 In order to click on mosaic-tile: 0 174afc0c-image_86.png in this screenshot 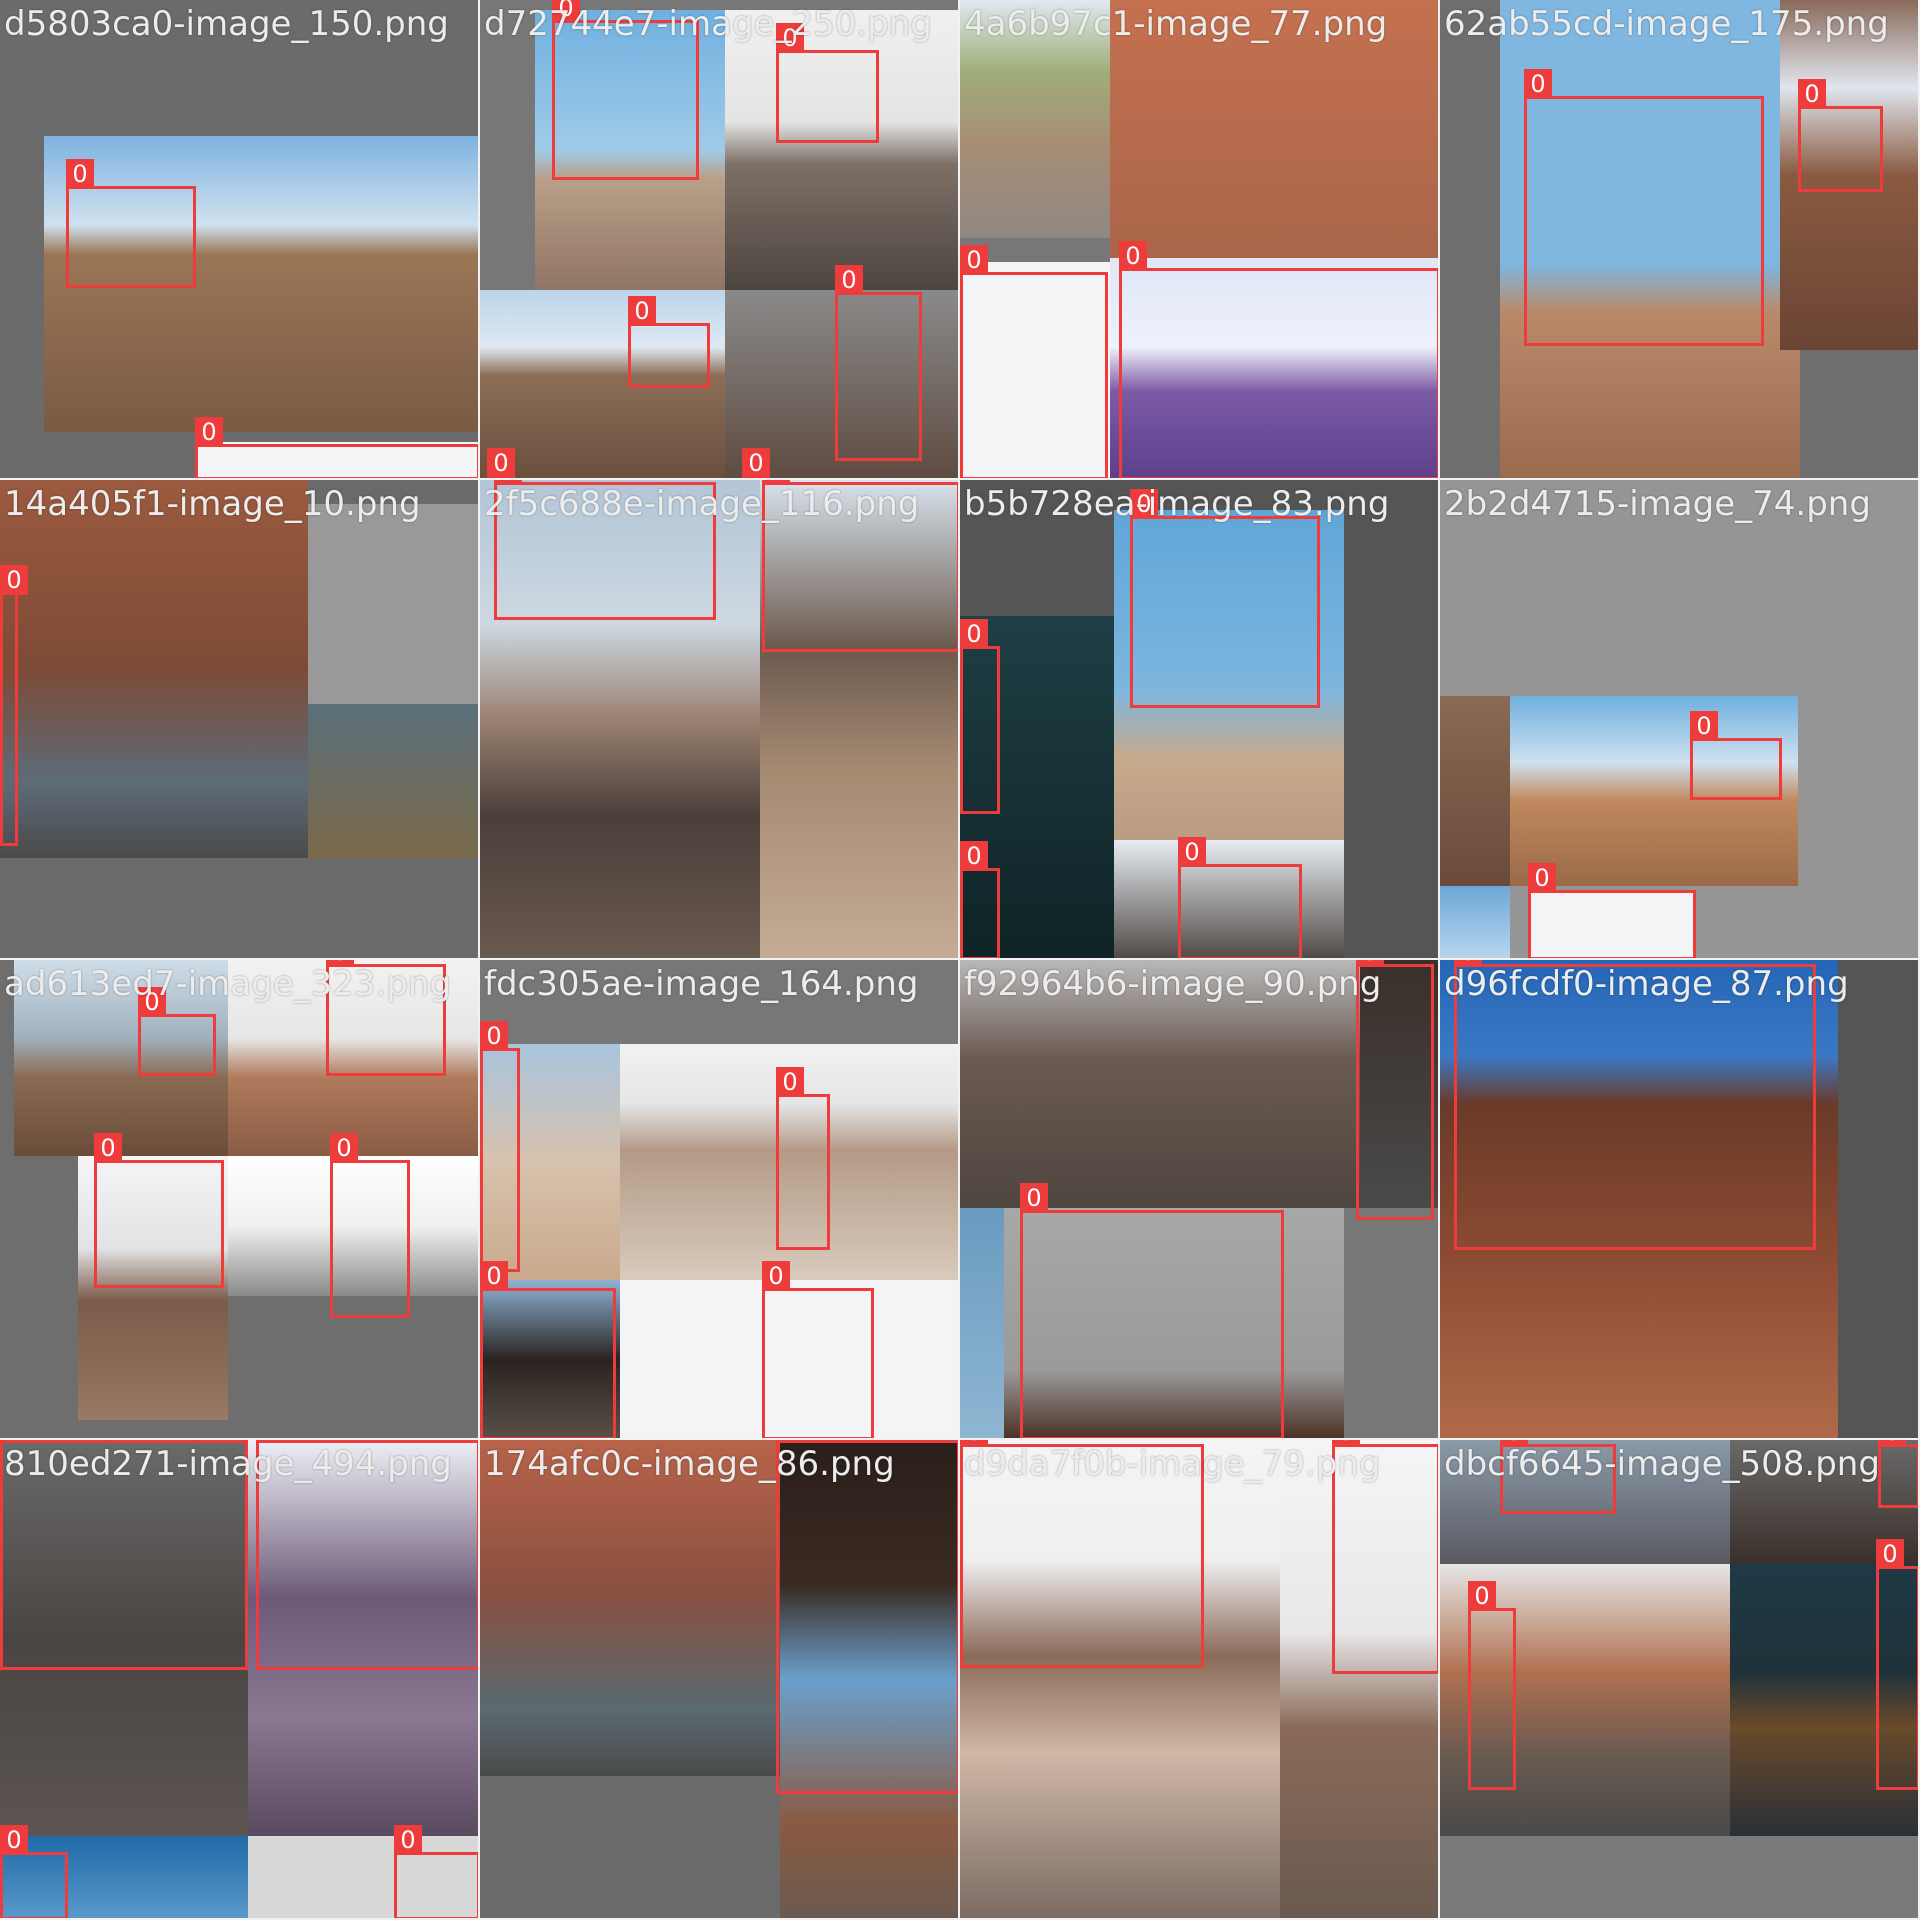, I will do `click(720, 1680)`.